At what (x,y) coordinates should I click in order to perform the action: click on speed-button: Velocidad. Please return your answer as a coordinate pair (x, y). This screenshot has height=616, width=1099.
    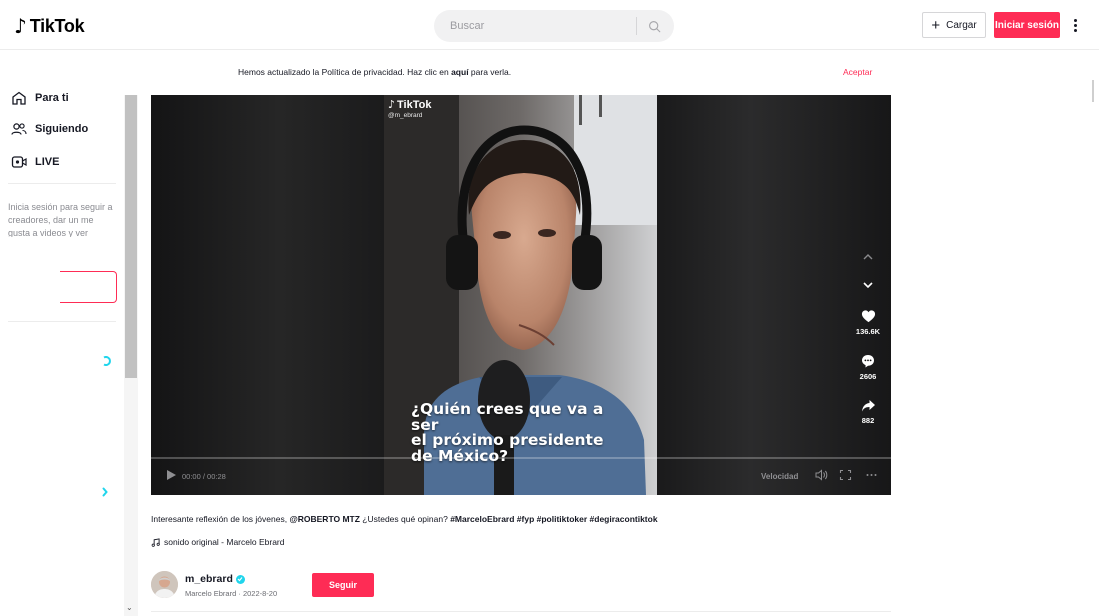
    Looking at the image, I should click on (779, 476).